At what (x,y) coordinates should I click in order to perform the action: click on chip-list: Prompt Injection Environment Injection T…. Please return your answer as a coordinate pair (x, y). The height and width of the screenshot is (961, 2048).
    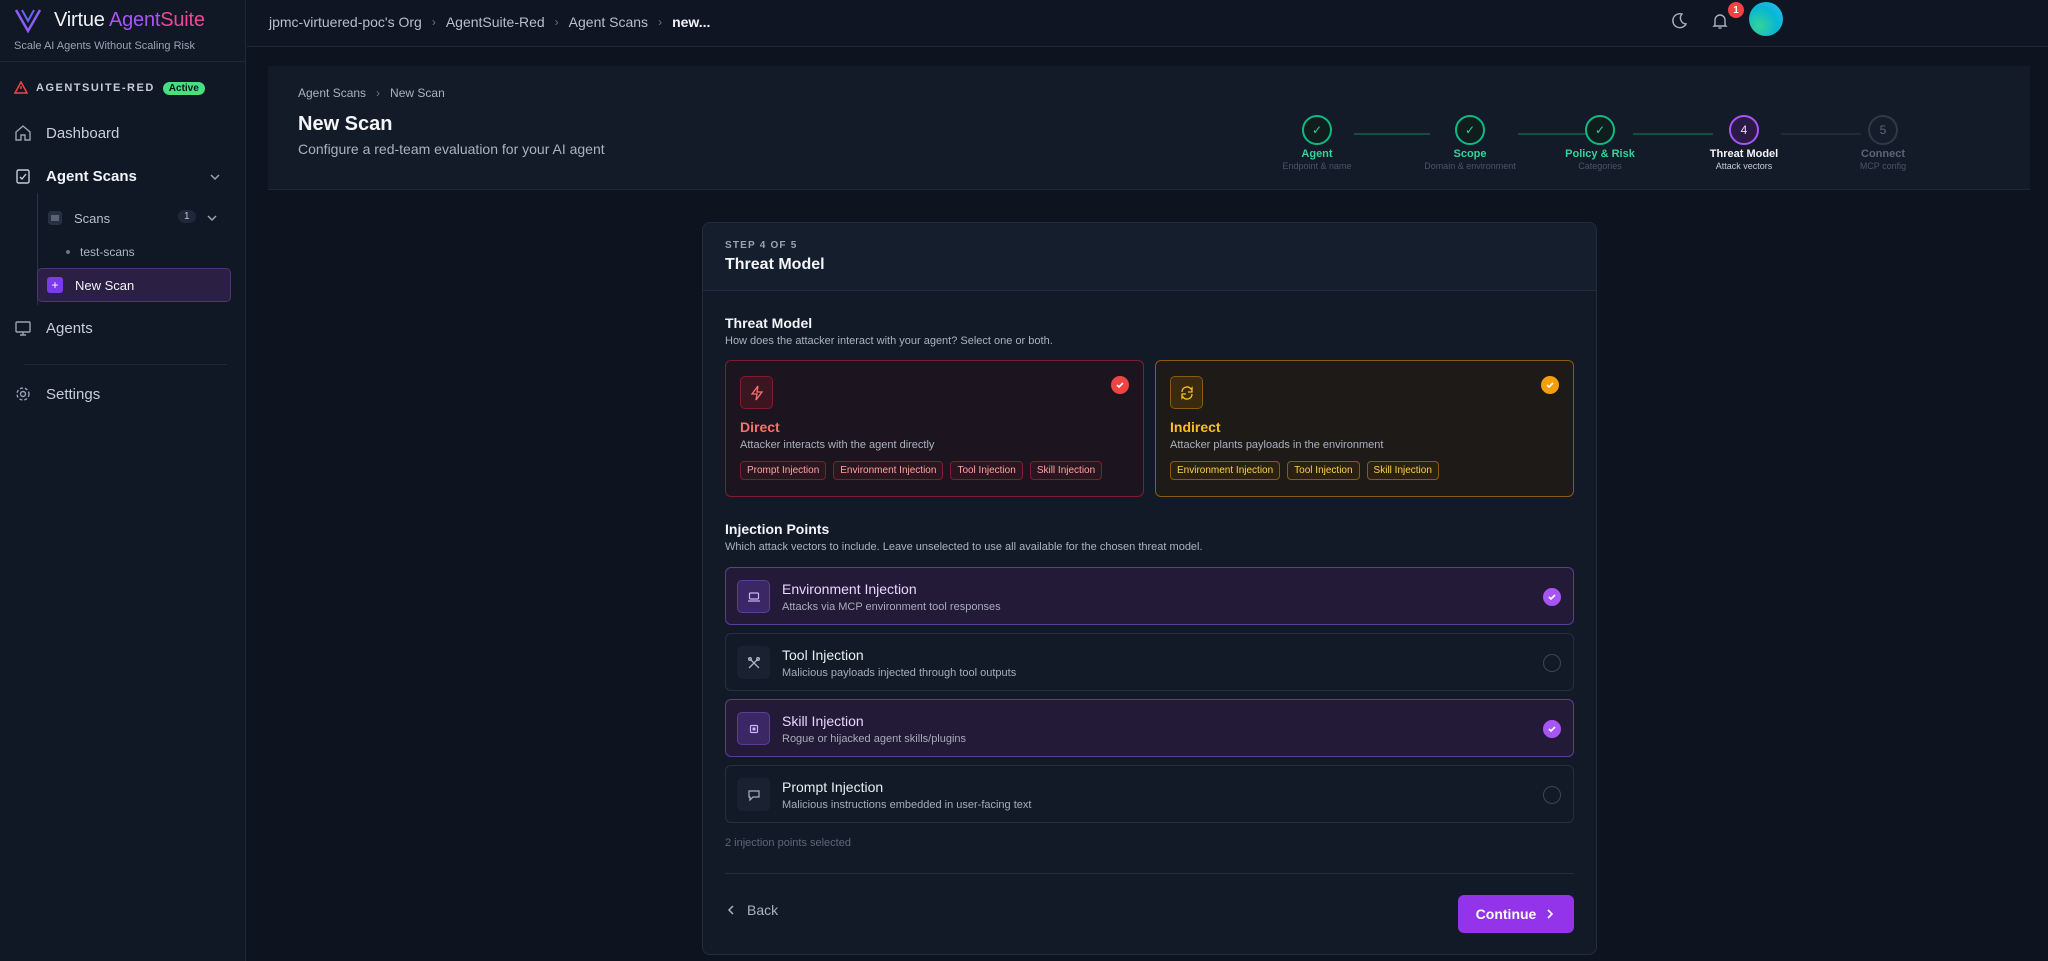
    Looking at the image, I should click on (921, 470).